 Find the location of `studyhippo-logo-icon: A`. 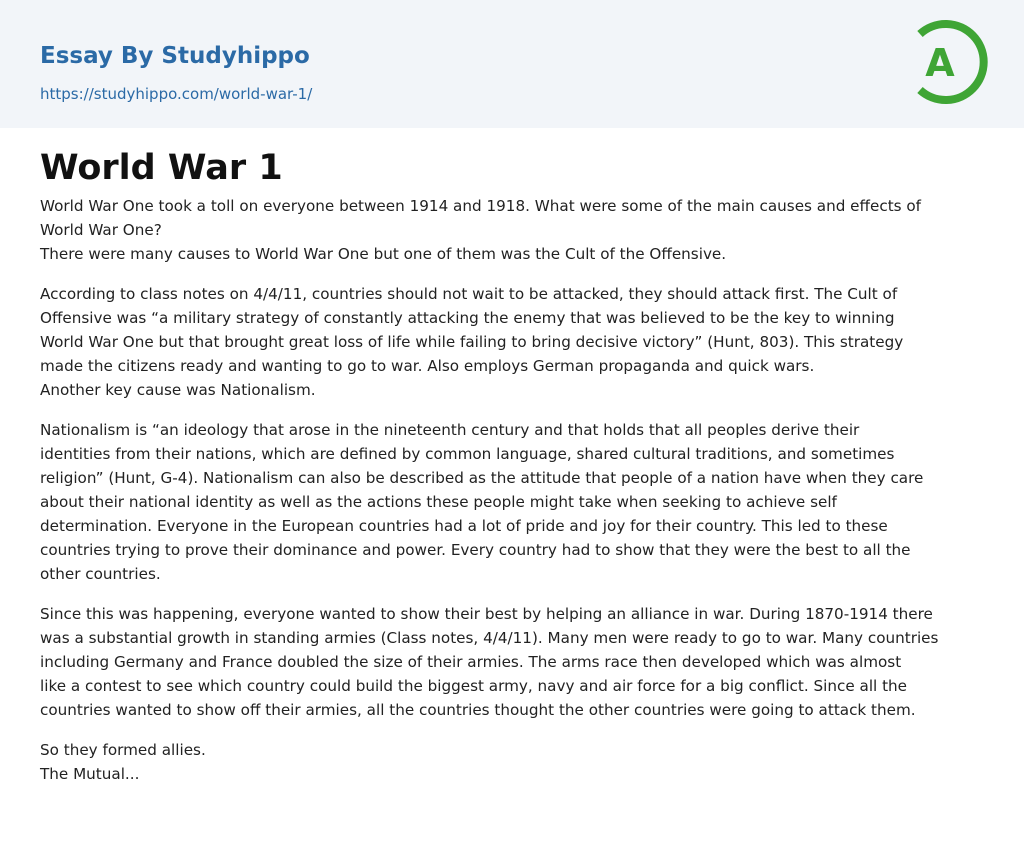

studyhippo-logo-icon: A is located at coordinates (950, 62).